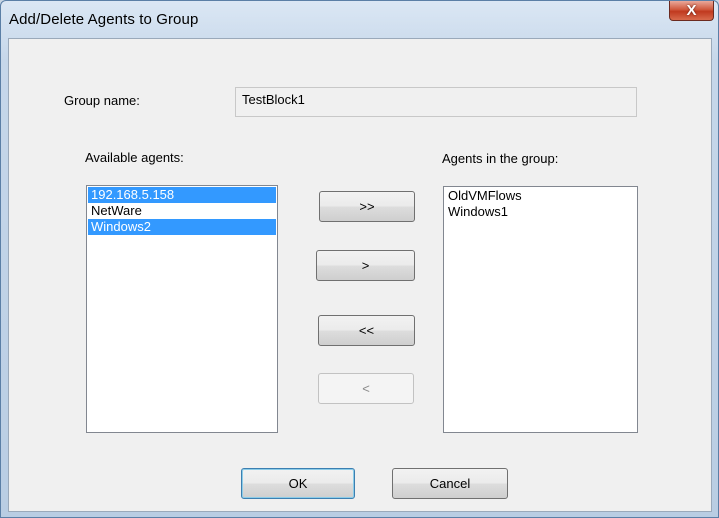 This screenshot has height=518, width=719. What do you see at coordinates (540, 196) in the screenshot?
I see `list-item: OldVMFlows` at bounding box center [540, 196].